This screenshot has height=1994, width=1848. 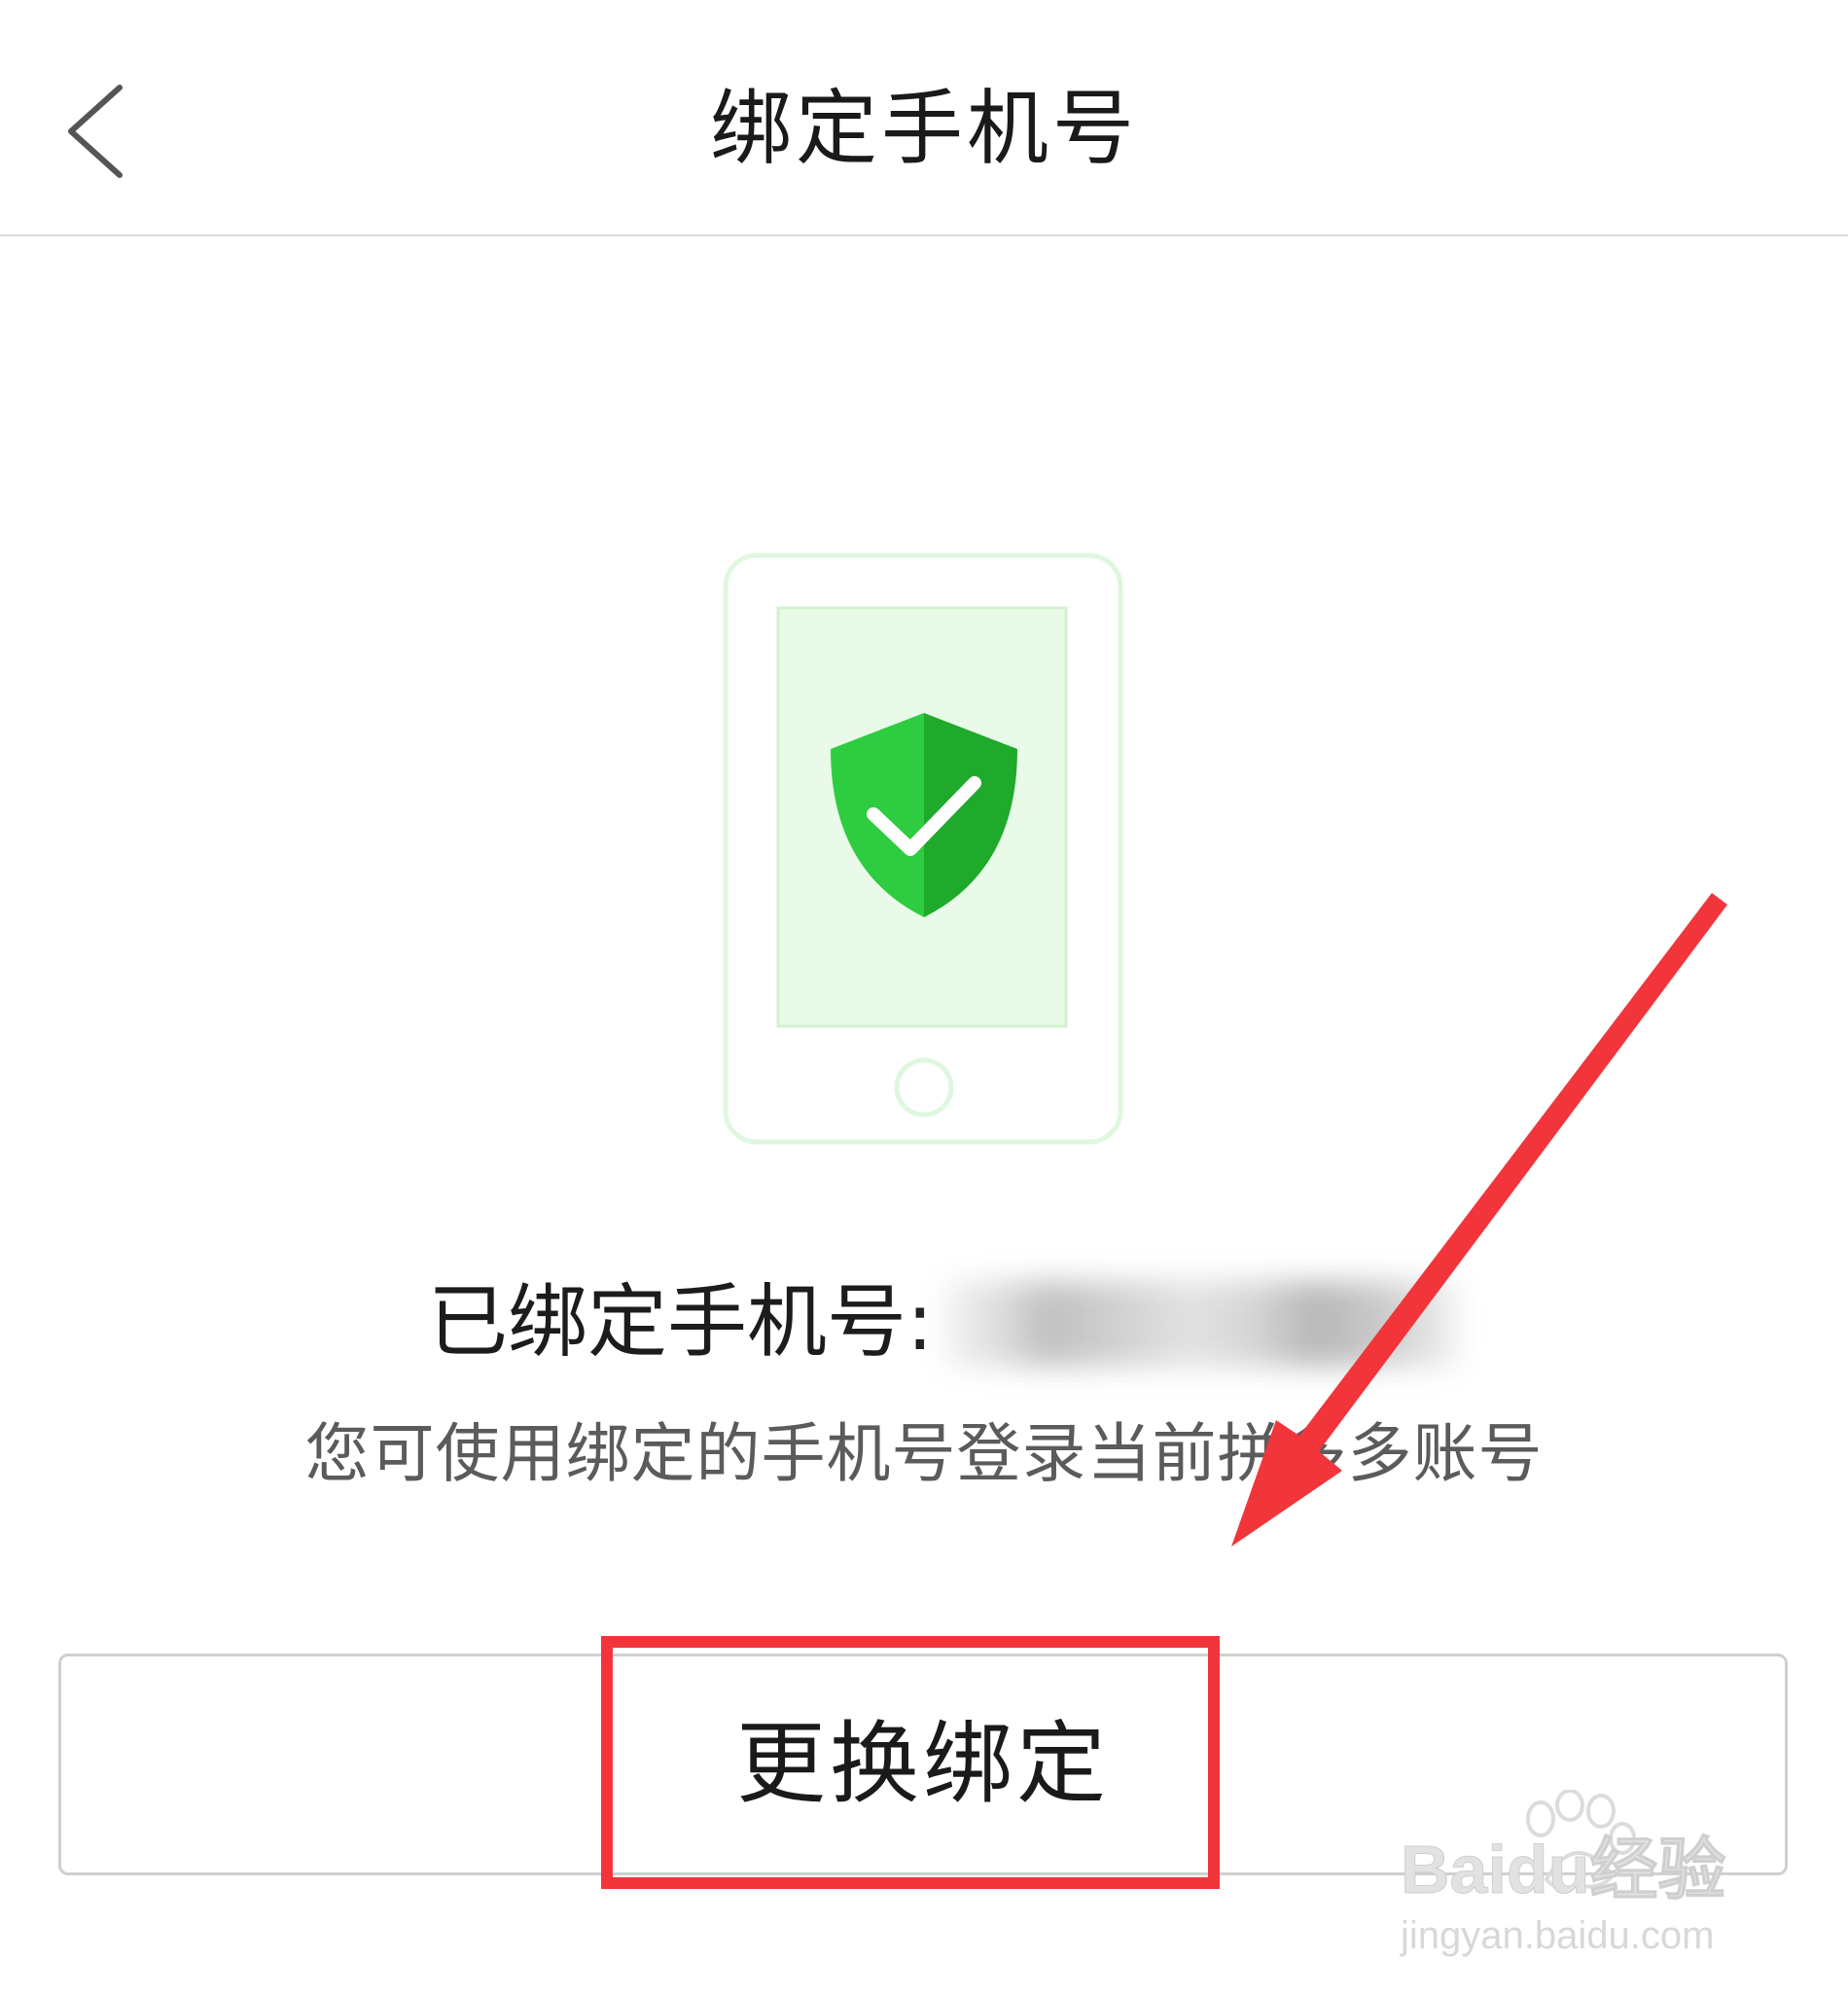 I want to click on top-nav-bar: 绑定手机号, so click(x=924, y=118).